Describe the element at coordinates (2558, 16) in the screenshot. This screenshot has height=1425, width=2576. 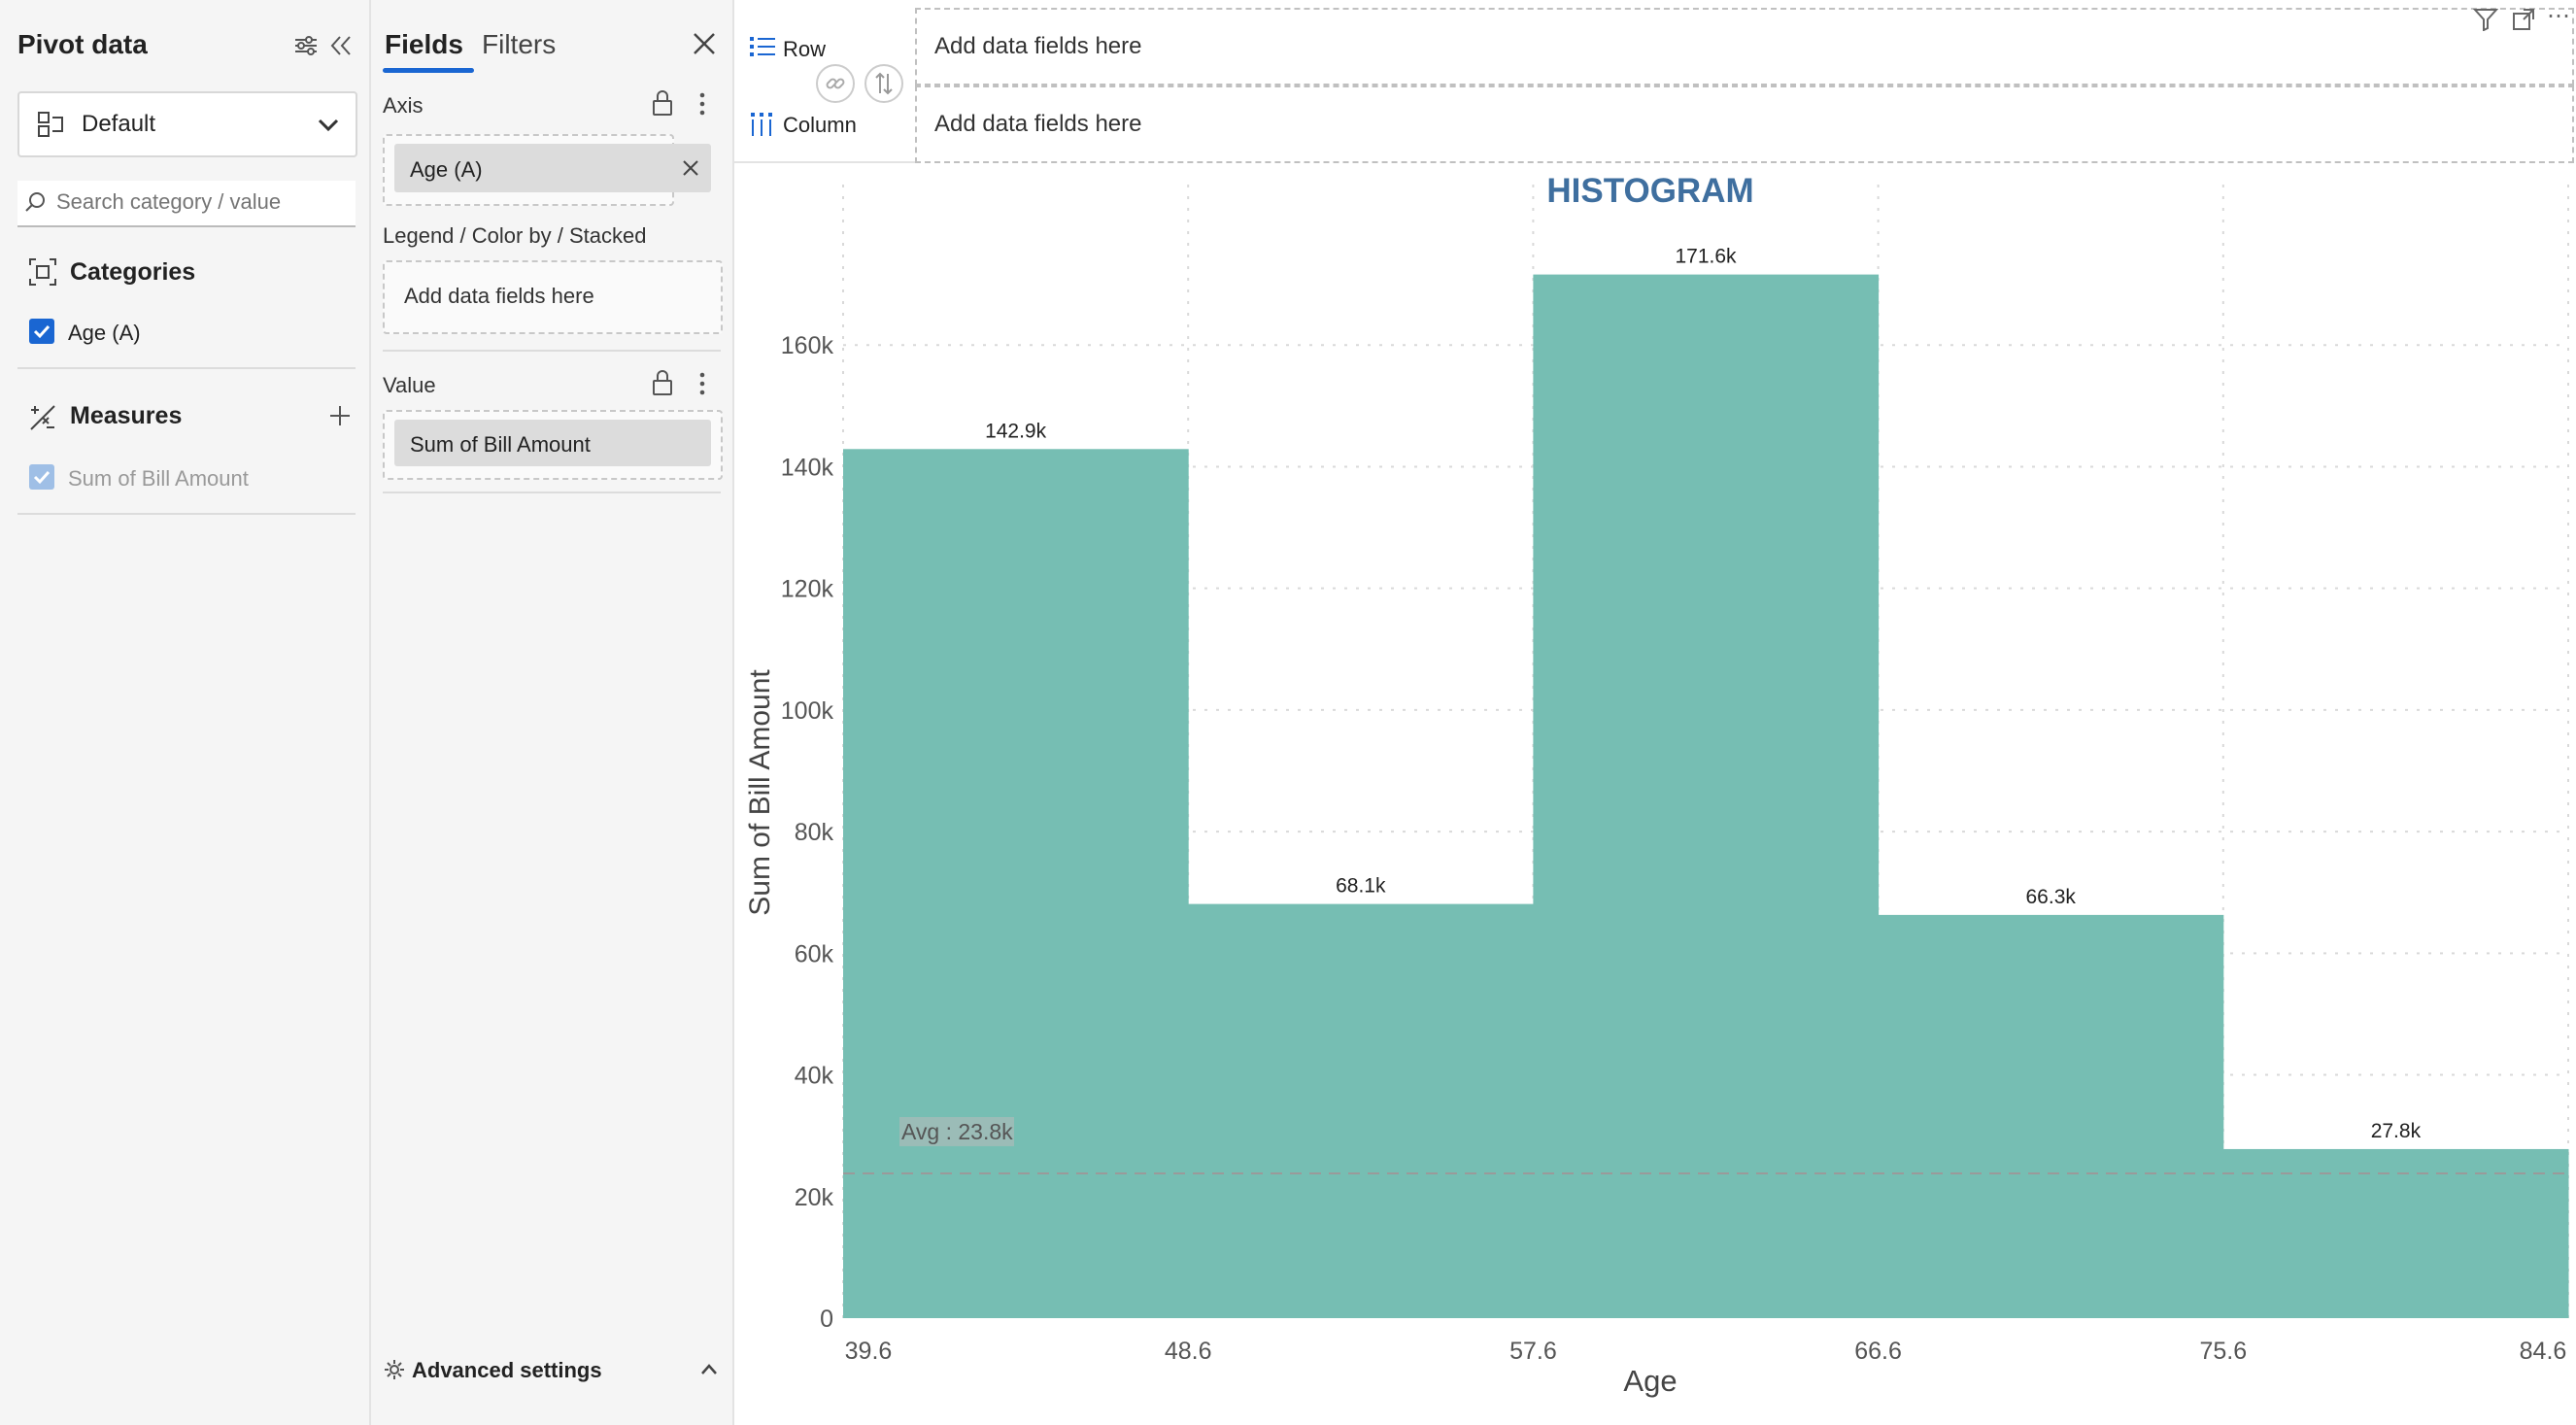
I see `more-menu-icon: ⋯` at that location.